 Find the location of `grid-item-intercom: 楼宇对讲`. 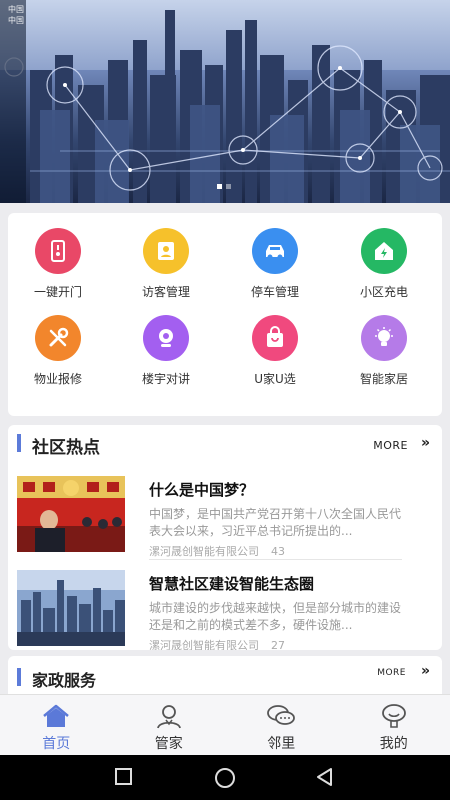

grid-item-intercom: 楼宇对讲 is located at coordinates (166, 351).